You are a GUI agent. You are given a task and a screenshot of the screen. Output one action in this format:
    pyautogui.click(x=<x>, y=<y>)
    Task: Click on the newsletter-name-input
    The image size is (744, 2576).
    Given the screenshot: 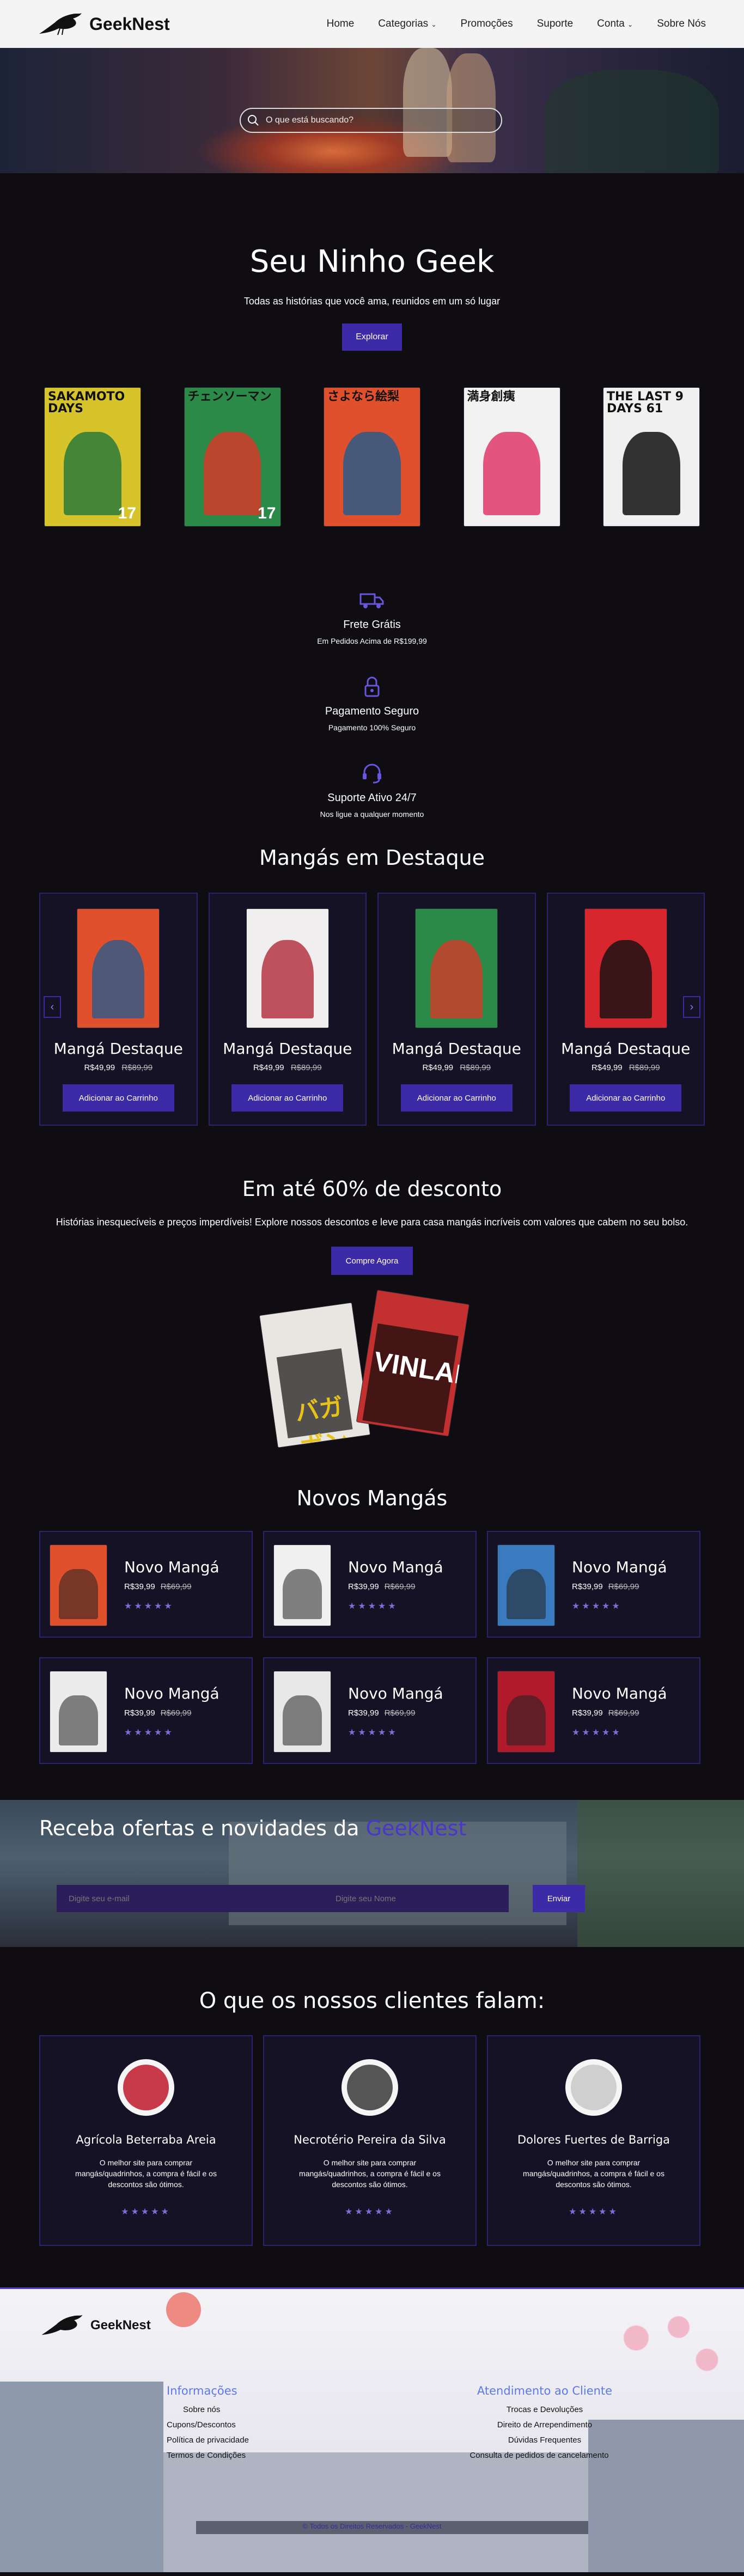 What is the action you would take?
    pyautogui.click(x=402, y=1898)
    